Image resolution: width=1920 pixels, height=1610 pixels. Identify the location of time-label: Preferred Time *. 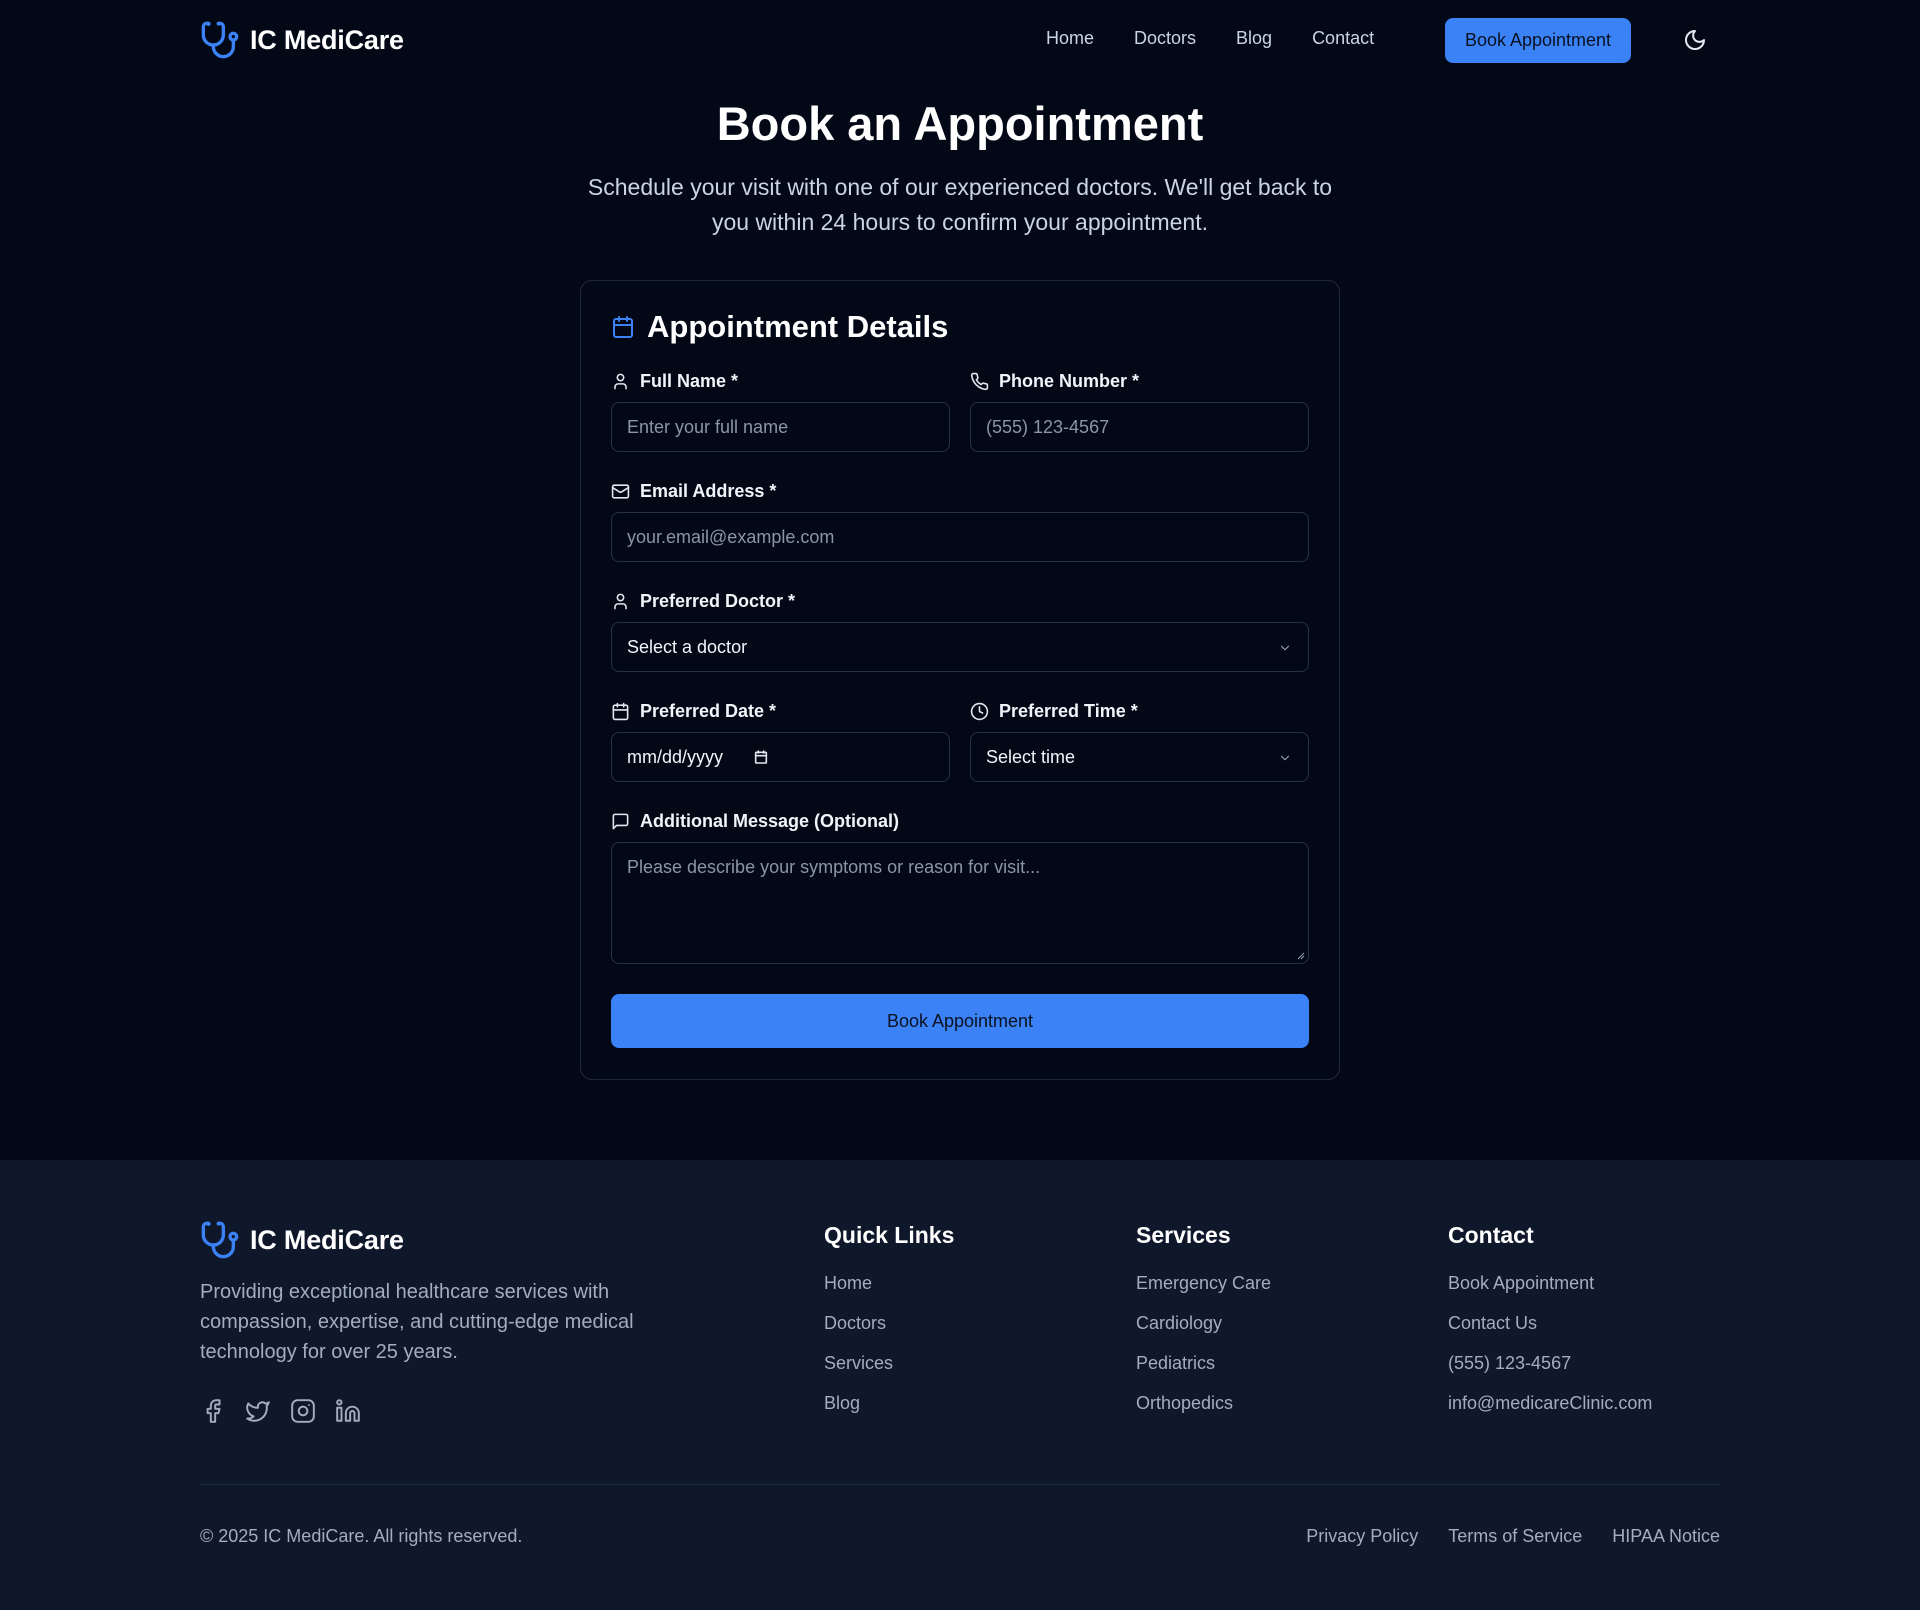
(1054, 711).